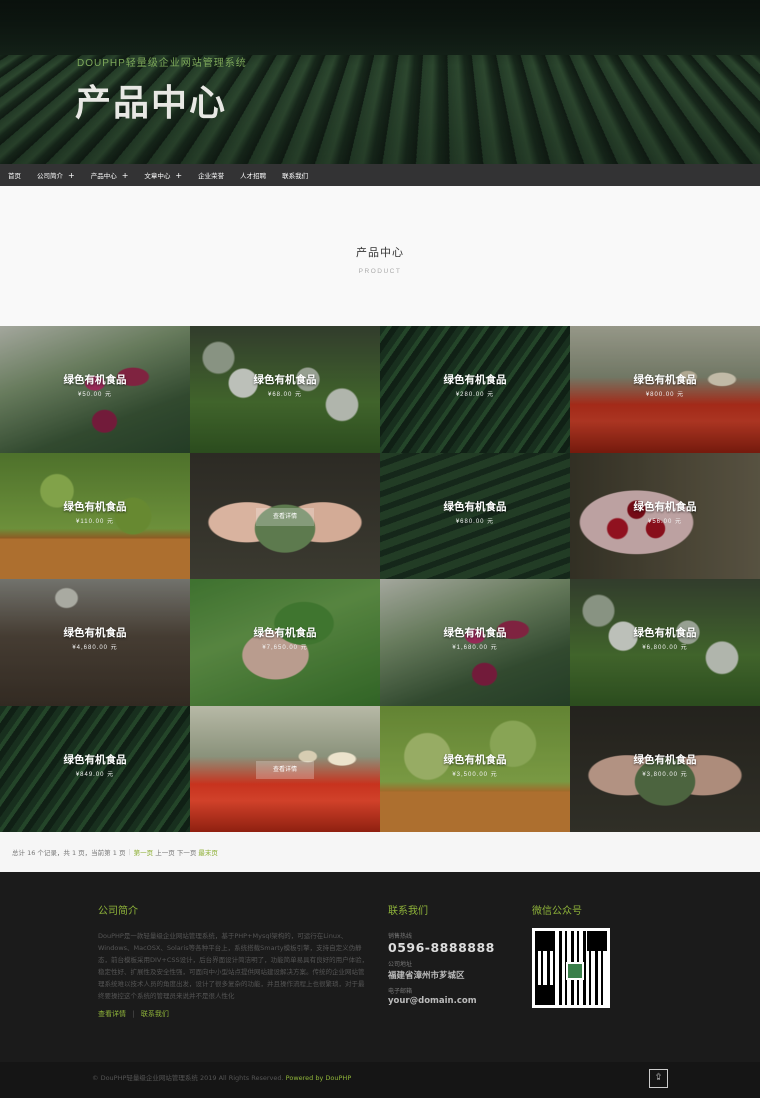  Describe the element at coordinates (408, 911) in the screenshot. I see `footer-contact-title: 联系我们` at that location.